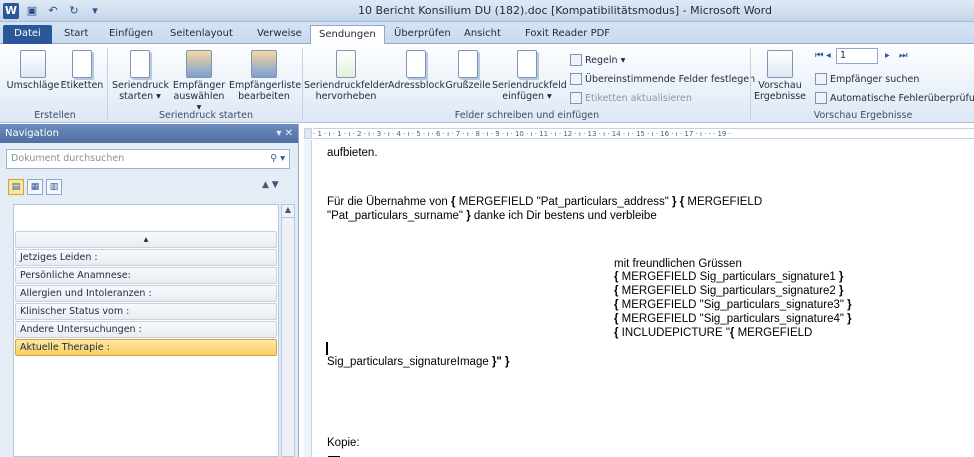  I want to click on pages-view-icon: ▦, so click(35, 187).